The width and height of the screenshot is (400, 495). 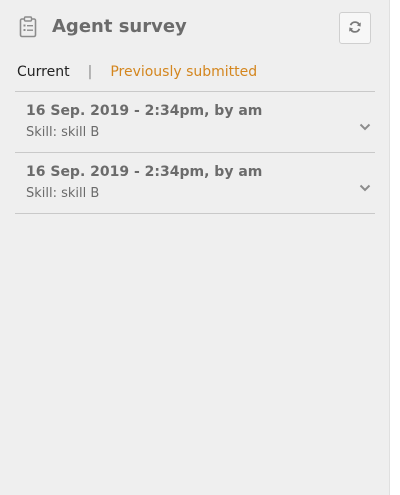 What do you see at coordinates (28, 27) in the screenshot?
I see `clipboard-icon` at bounding box center [28, 27].